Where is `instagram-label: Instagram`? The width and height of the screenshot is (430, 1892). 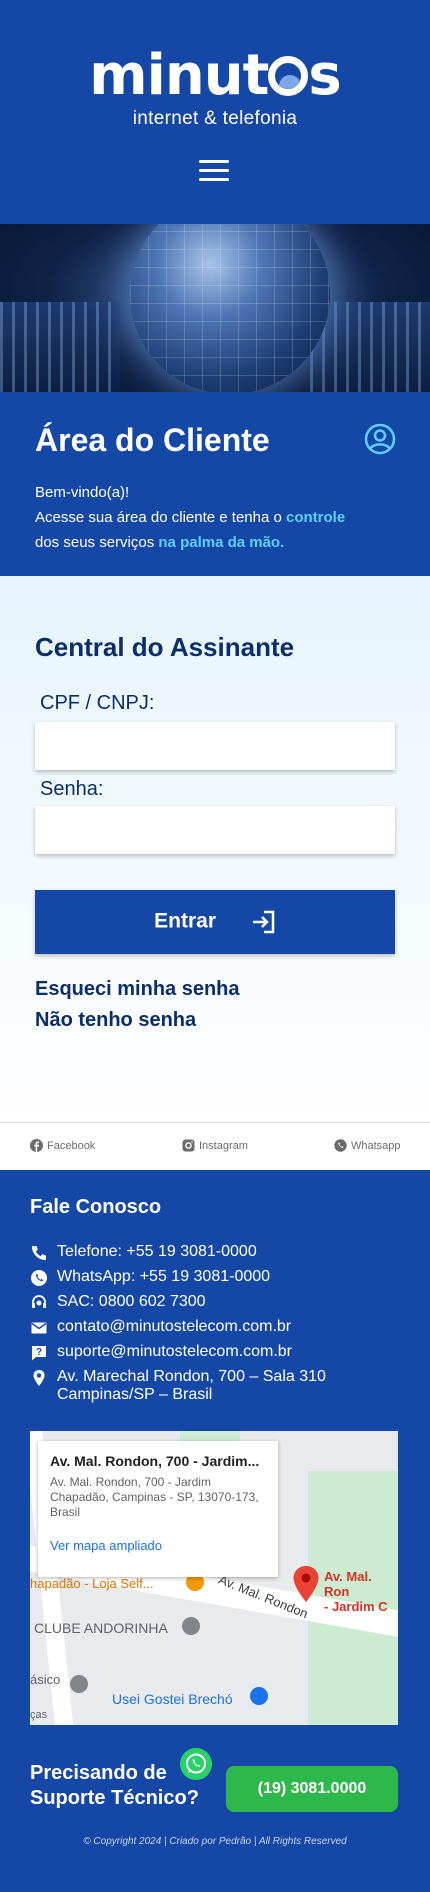 instagram-label: Instagram is located at coordinates (223, 1145).